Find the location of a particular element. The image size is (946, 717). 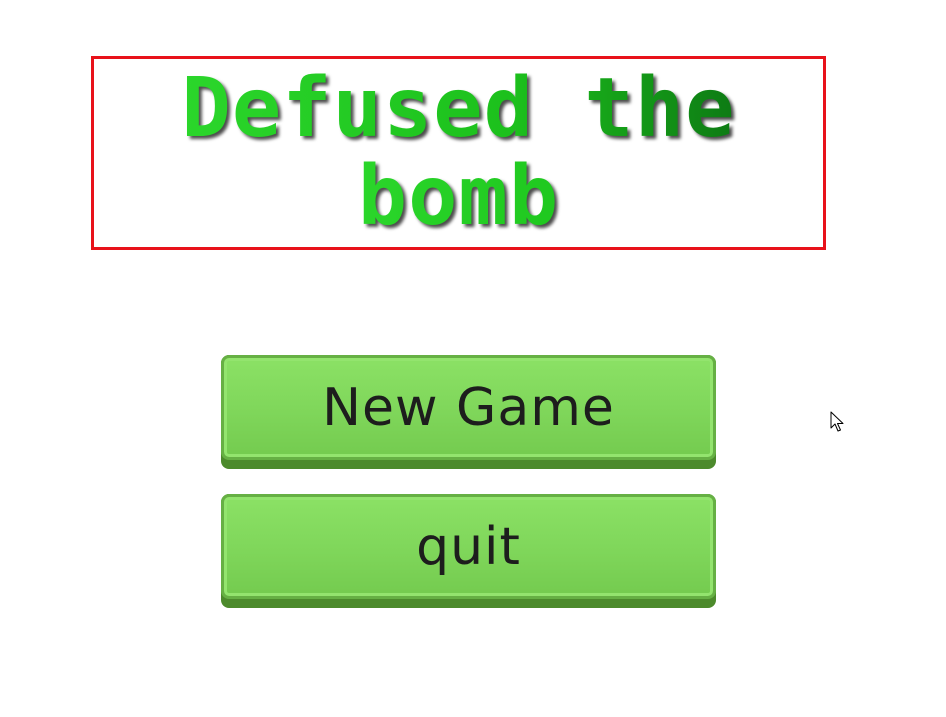

quit-button: quit is located at coordinates (468, 551).